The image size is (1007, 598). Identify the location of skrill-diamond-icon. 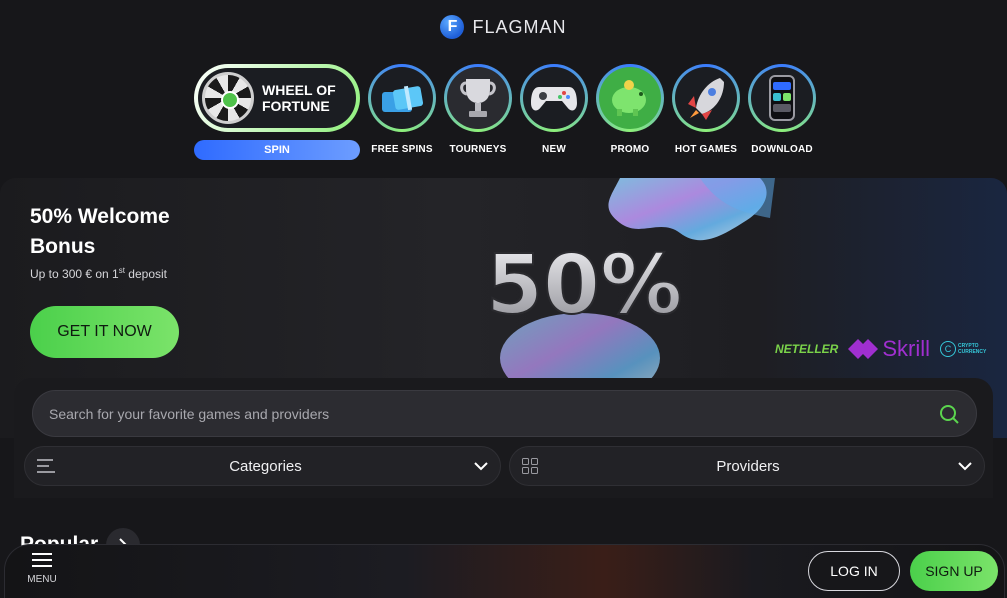
(863, 349).